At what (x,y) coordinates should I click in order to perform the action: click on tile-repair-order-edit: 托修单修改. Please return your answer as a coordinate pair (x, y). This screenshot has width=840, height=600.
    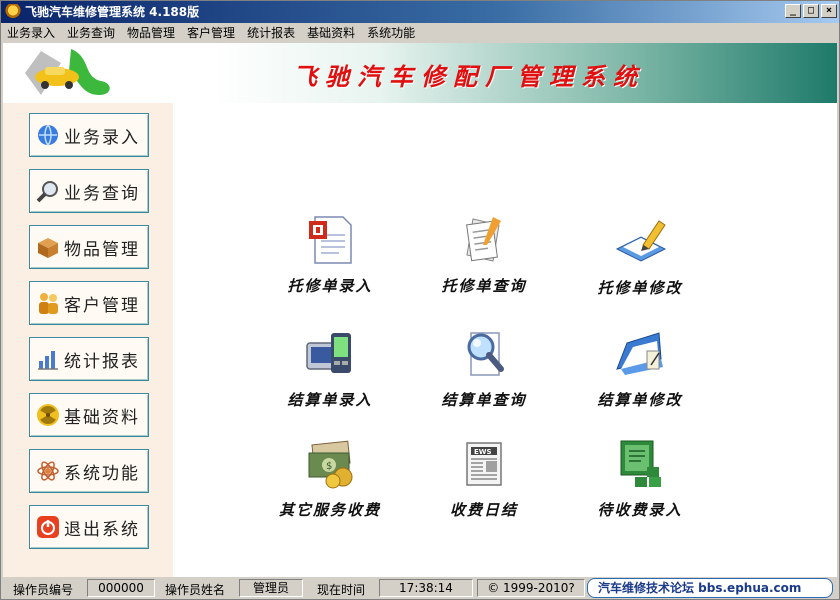
    Looking at the image, I should click on (640, 257).